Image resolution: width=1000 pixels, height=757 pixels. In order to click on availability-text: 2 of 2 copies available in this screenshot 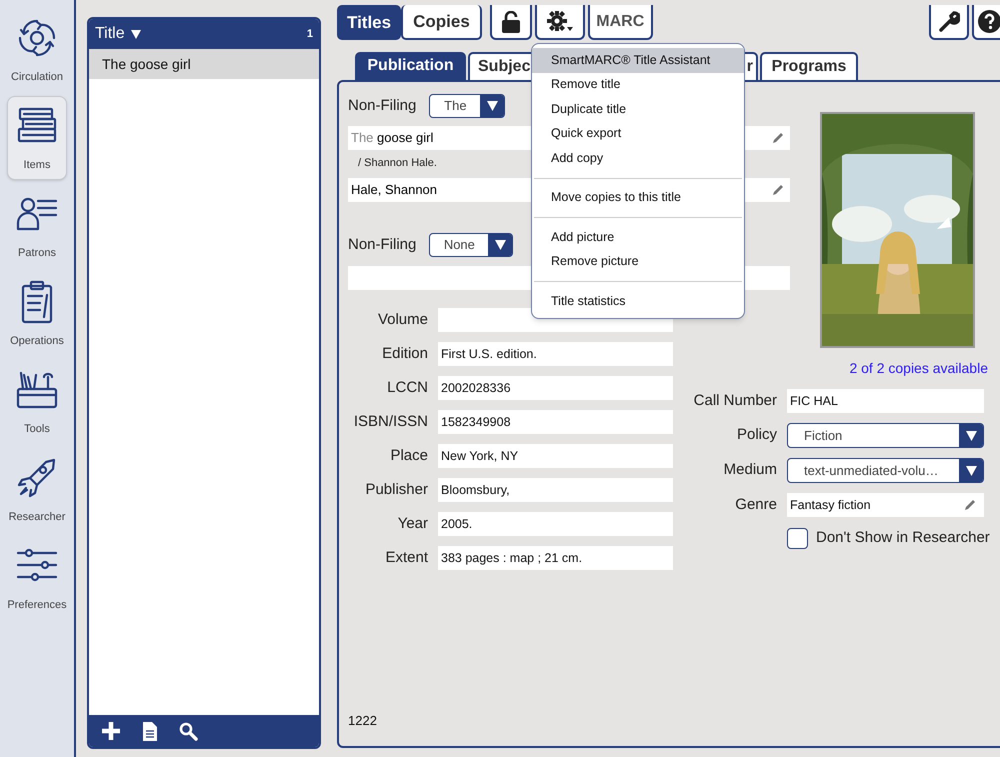, I will do `click(918, 368)`.